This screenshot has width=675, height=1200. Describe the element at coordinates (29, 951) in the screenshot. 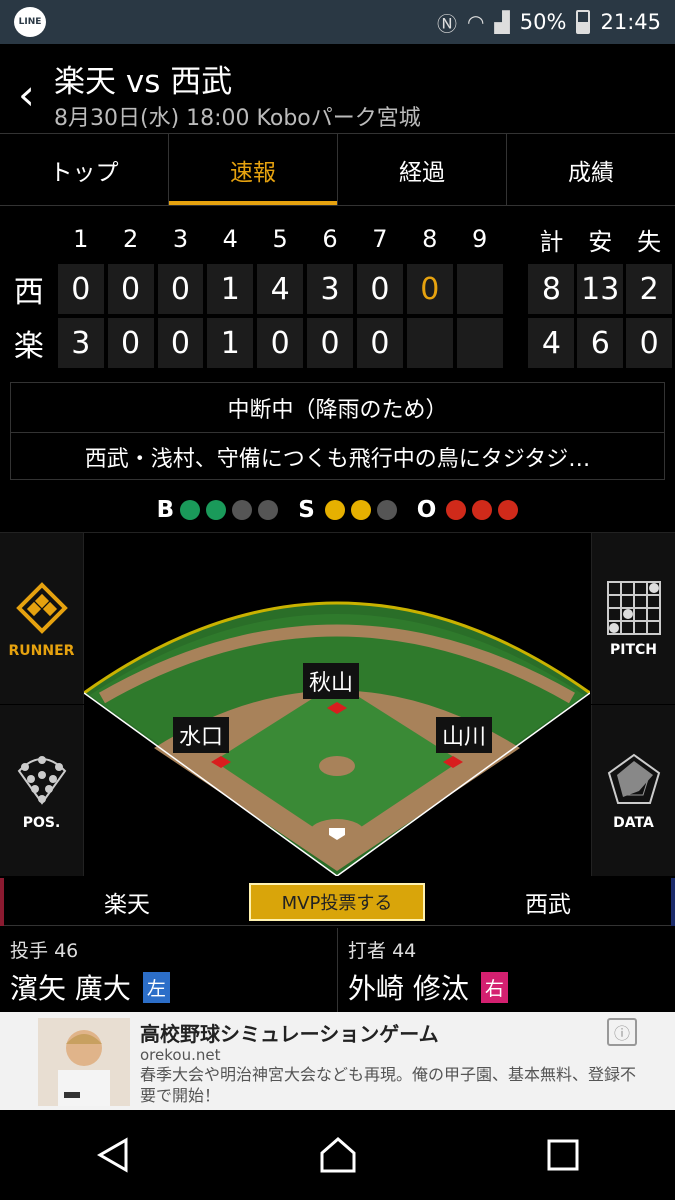

I see `pitcher-role: 投手` at that location.